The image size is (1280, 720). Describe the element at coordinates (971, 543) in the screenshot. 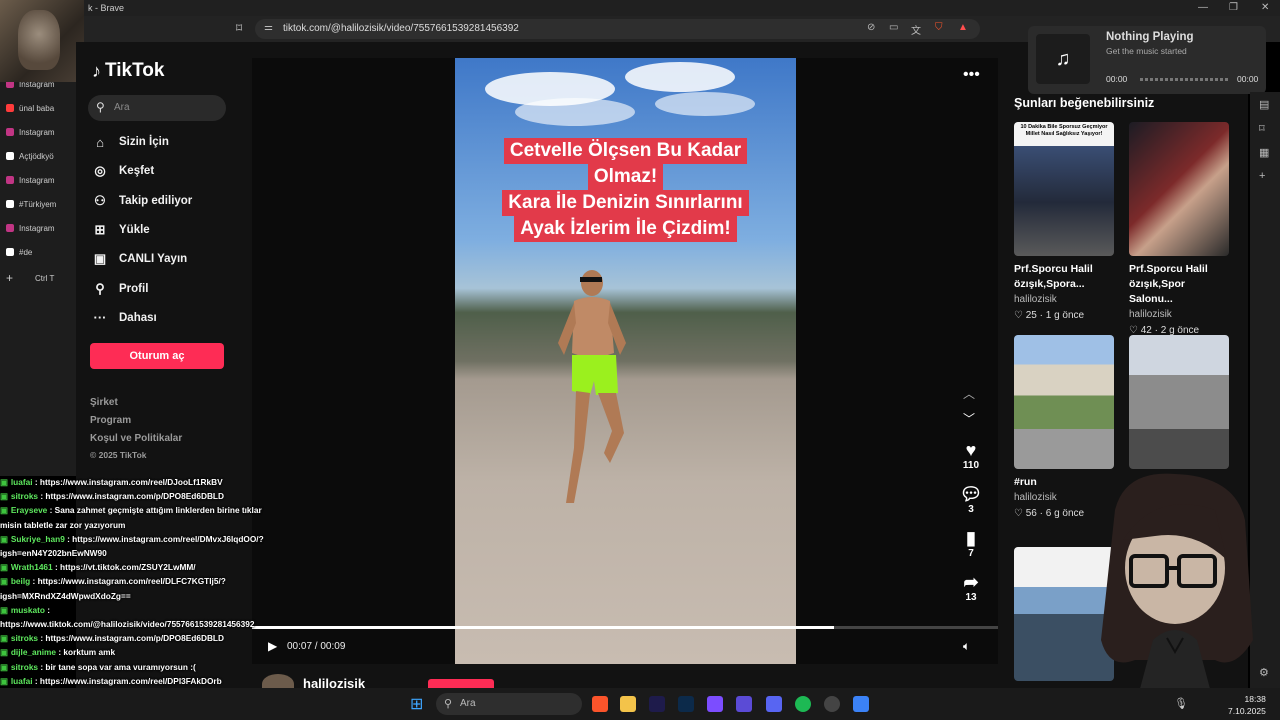

I see `save-button: ▮ 7` at that location.